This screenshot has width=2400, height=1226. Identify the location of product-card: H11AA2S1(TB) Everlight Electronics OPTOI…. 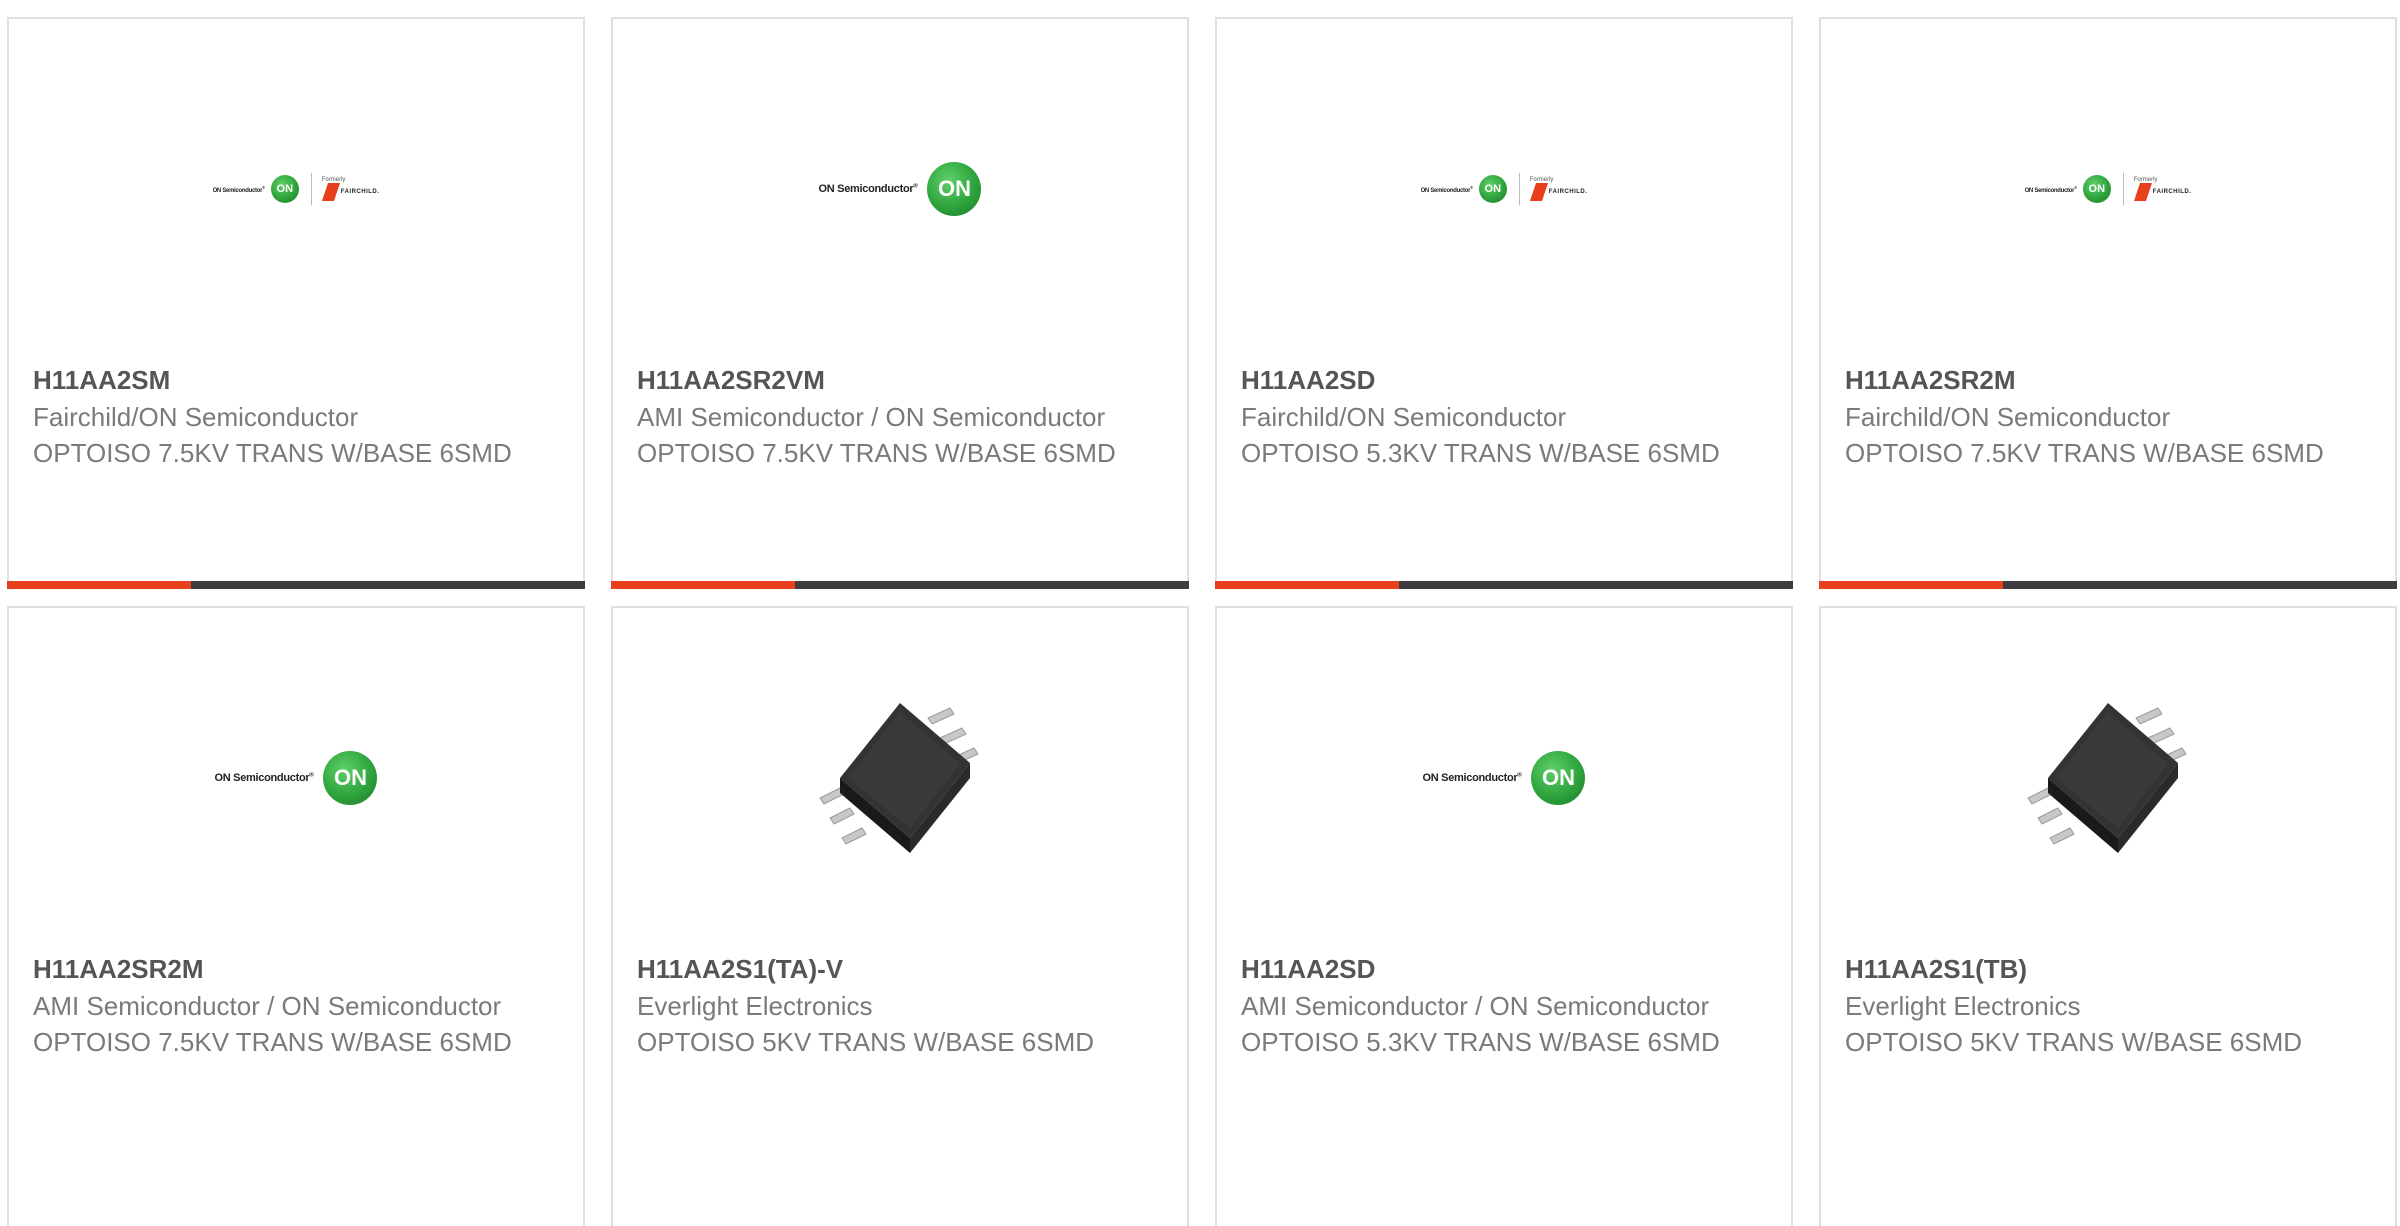
(2108, 916).